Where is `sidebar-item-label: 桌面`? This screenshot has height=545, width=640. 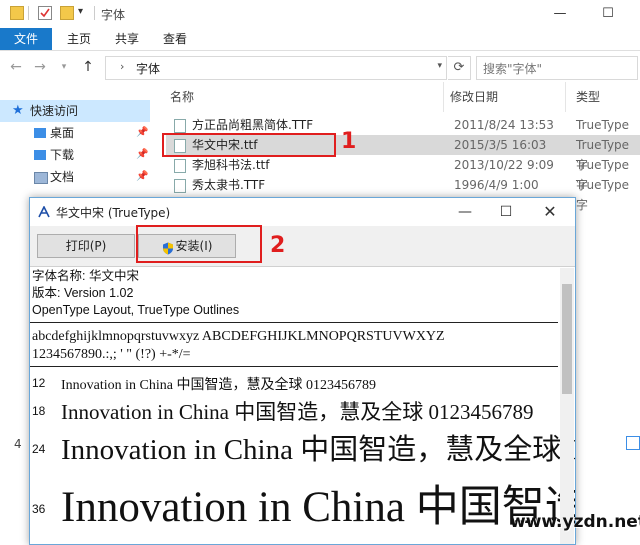 sidebar-item-label: 桌面 is located at coordinates (62, 133).